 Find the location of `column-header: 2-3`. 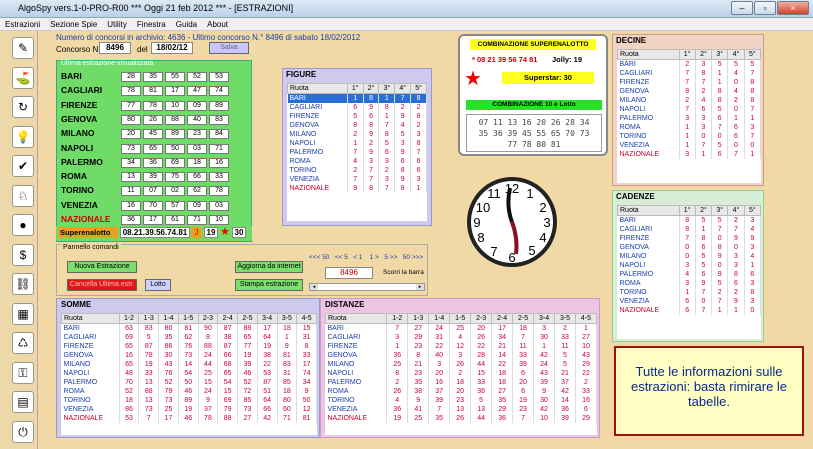

column-header: 2-3 is located at coordinates (481, 318).